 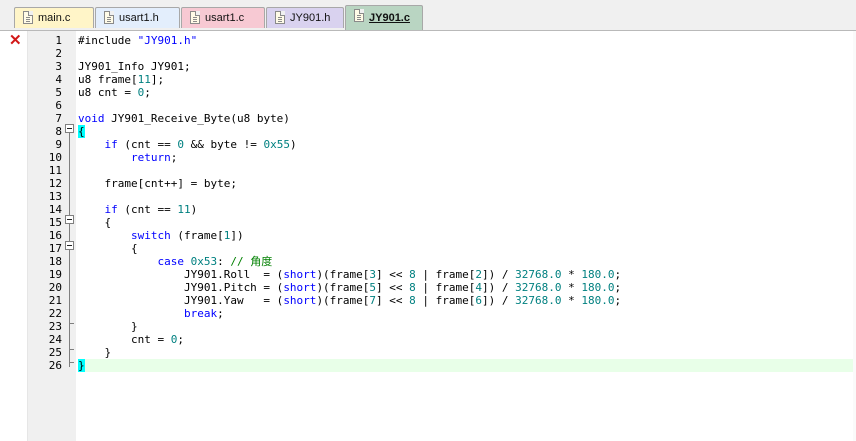 What do you see at coordinates (181, 274) in the screenshot?
I see `code-token: JY901.Roll = (` at bounding box center [181, 274].